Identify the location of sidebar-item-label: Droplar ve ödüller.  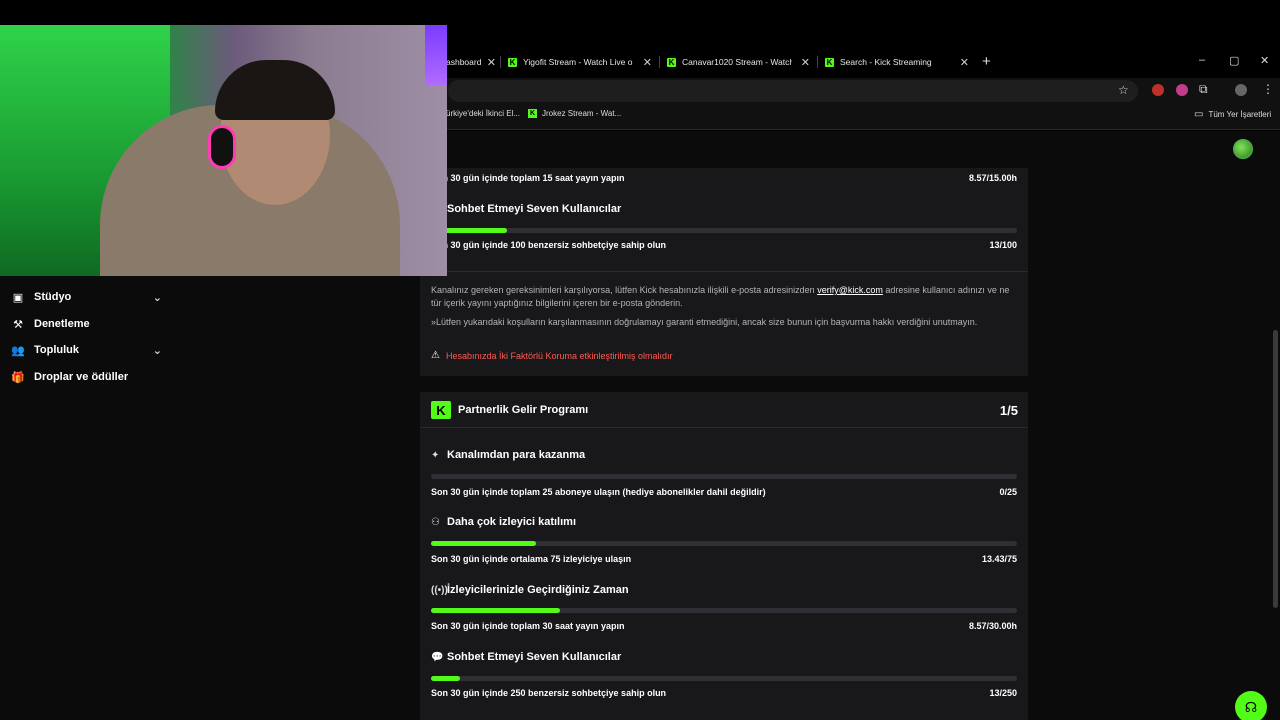
(81, 377).